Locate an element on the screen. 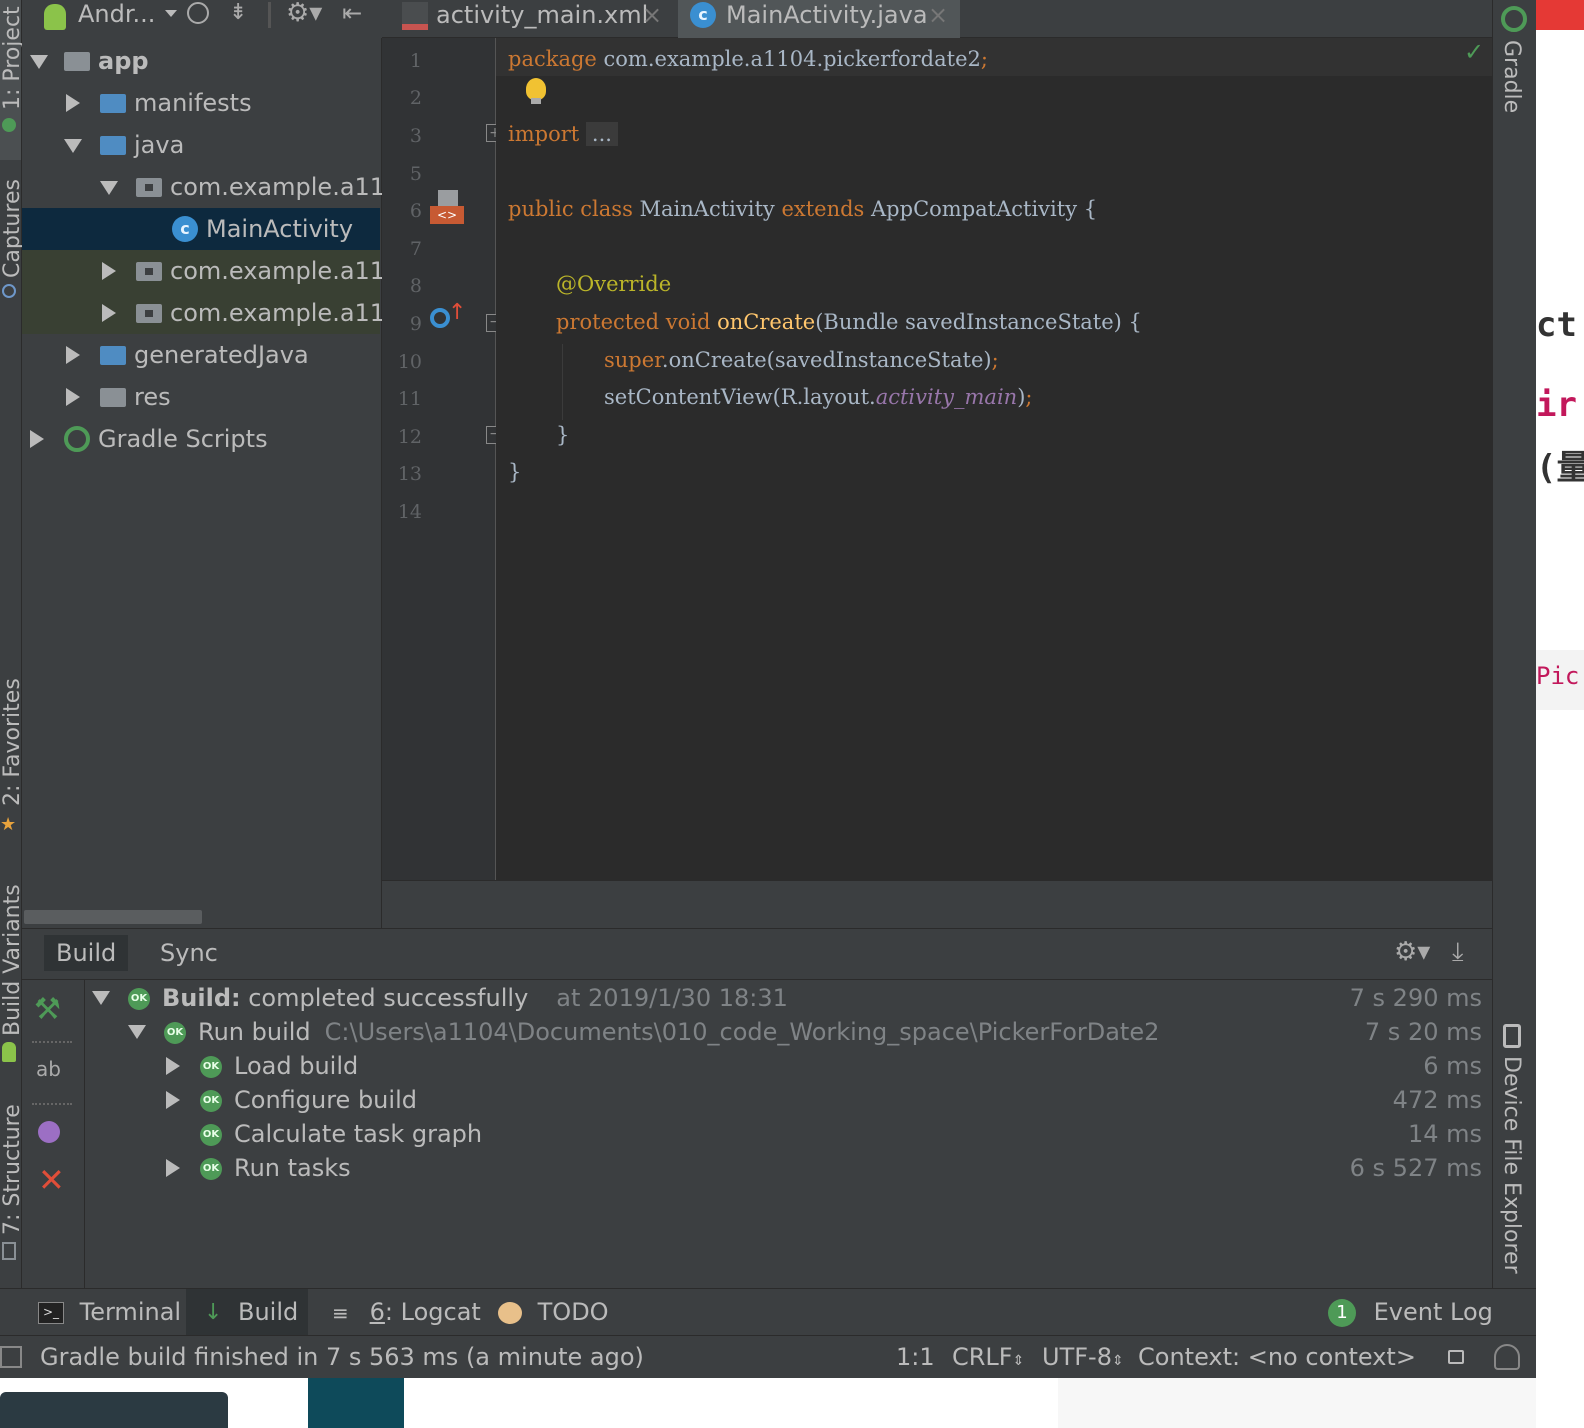  lock-icon is located at coordinates (1456, 1357).